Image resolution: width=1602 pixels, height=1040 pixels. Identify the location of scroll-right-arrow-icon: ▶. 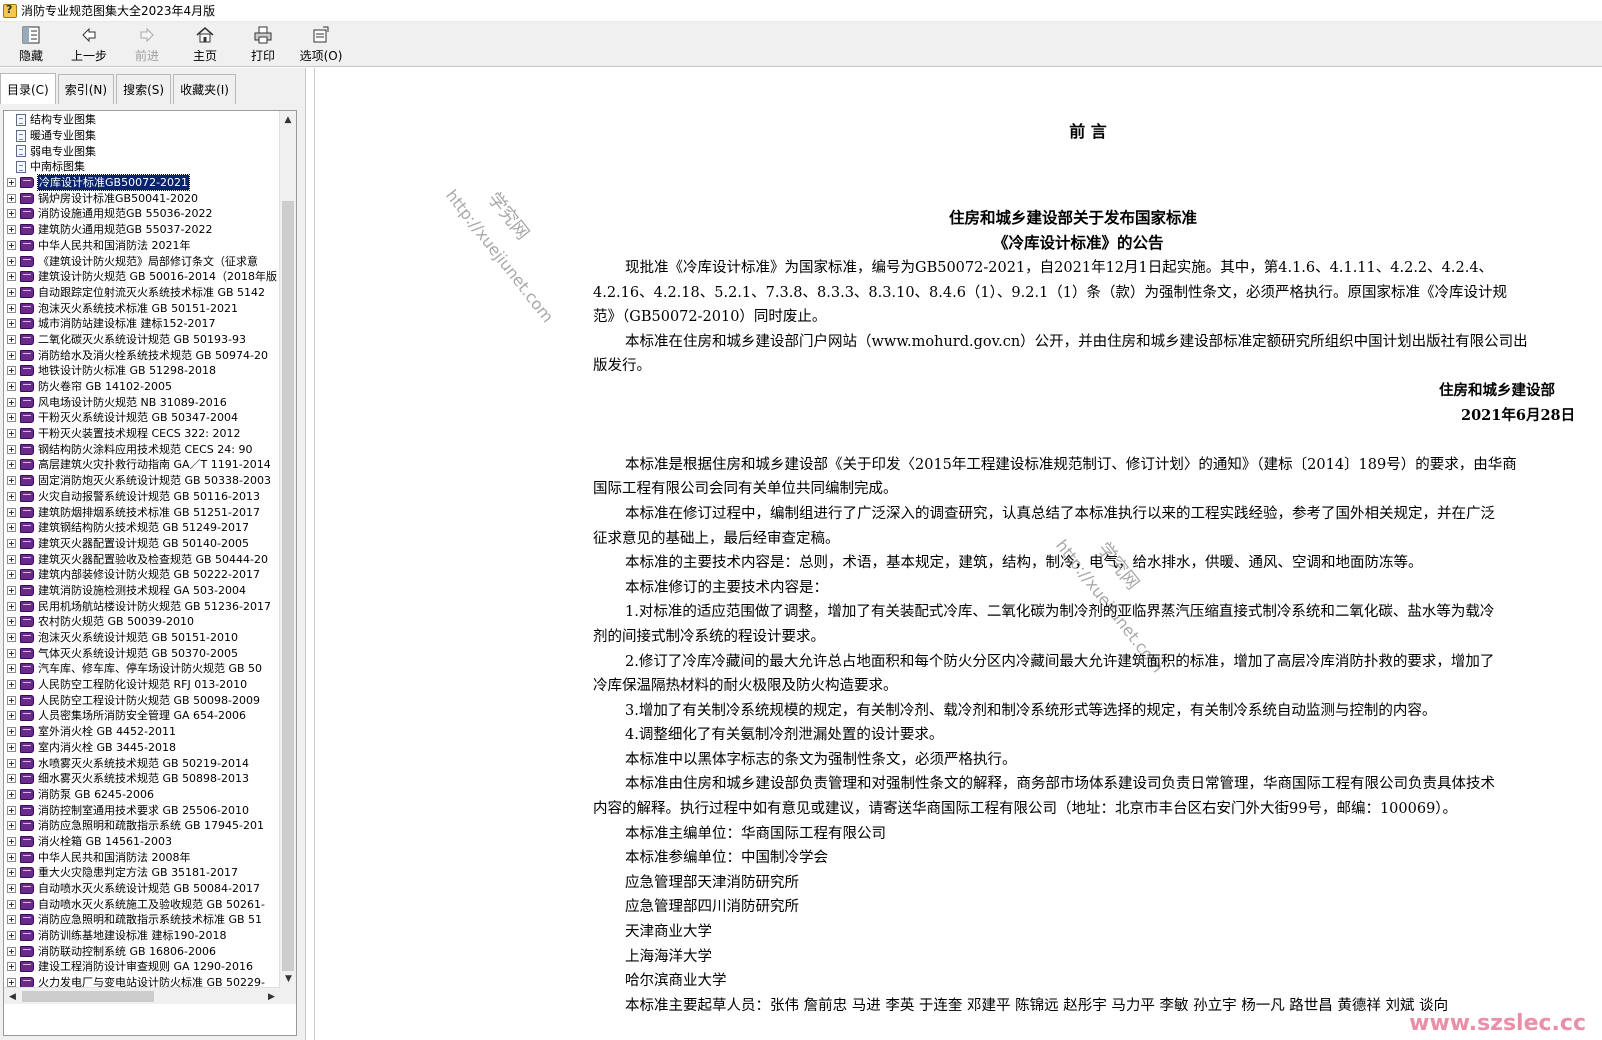
(271, 996).